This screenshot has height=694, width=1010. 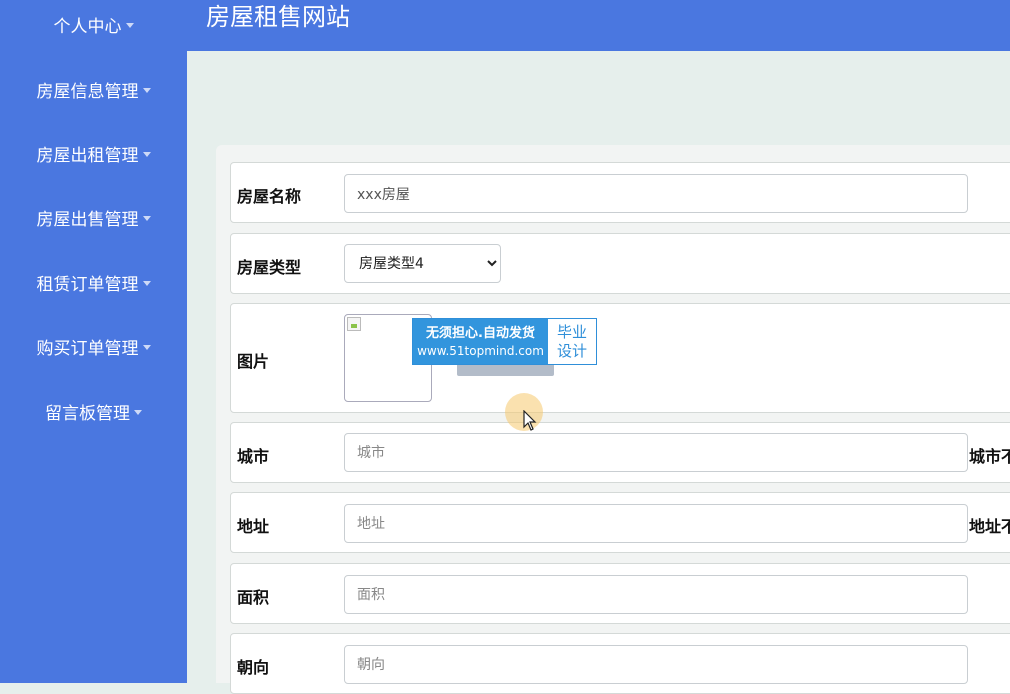 I want to click on area-label: 面积, so click(x=253, y=597).